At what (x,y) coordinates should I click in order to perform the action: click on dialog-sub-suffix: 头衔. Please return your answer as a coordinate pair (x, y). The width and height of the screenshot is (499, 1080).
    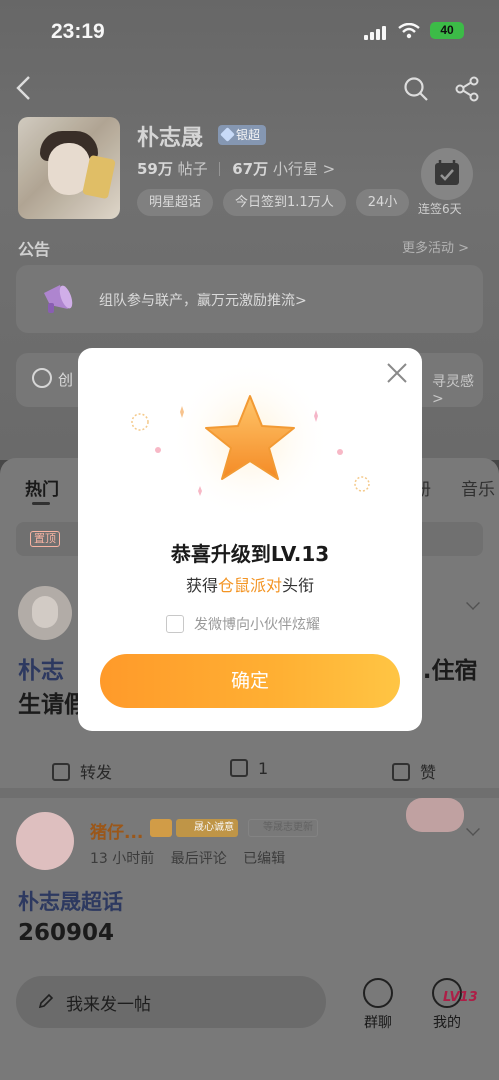
    Looking at the image, I should click on (298, 585).